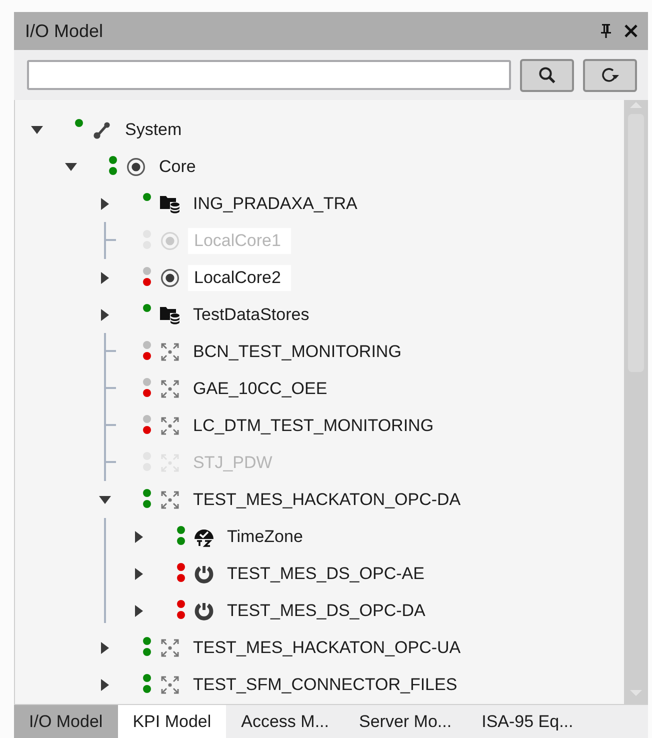  What do you see at coordinates (636, 402) in the screenshot?
I see `scrollbar` at bounding box center [636, 402].